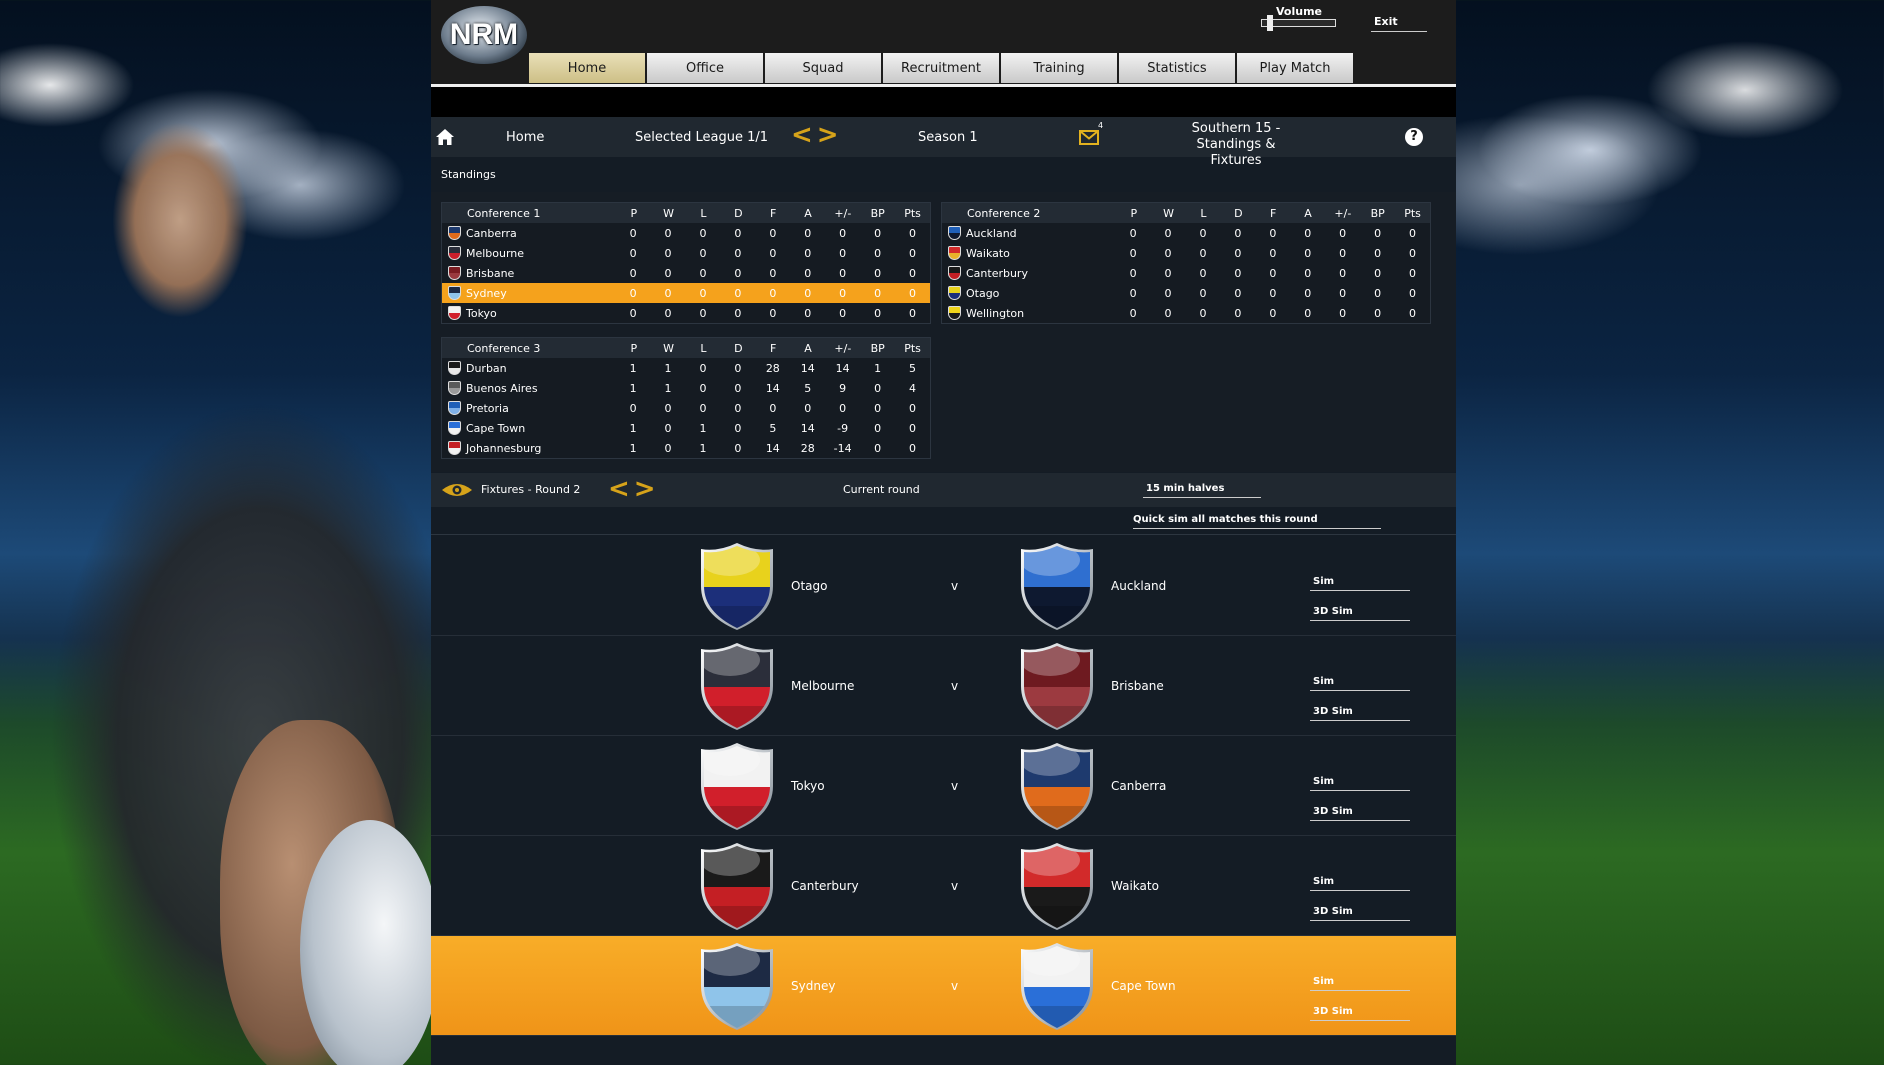 This screenshot has height=1065, width=1884. Describe the element at coordinates (1186, 293) in the screenshot. I see `table-row: Otago 0 0 0 0 0 0 0 0 0` at that location.